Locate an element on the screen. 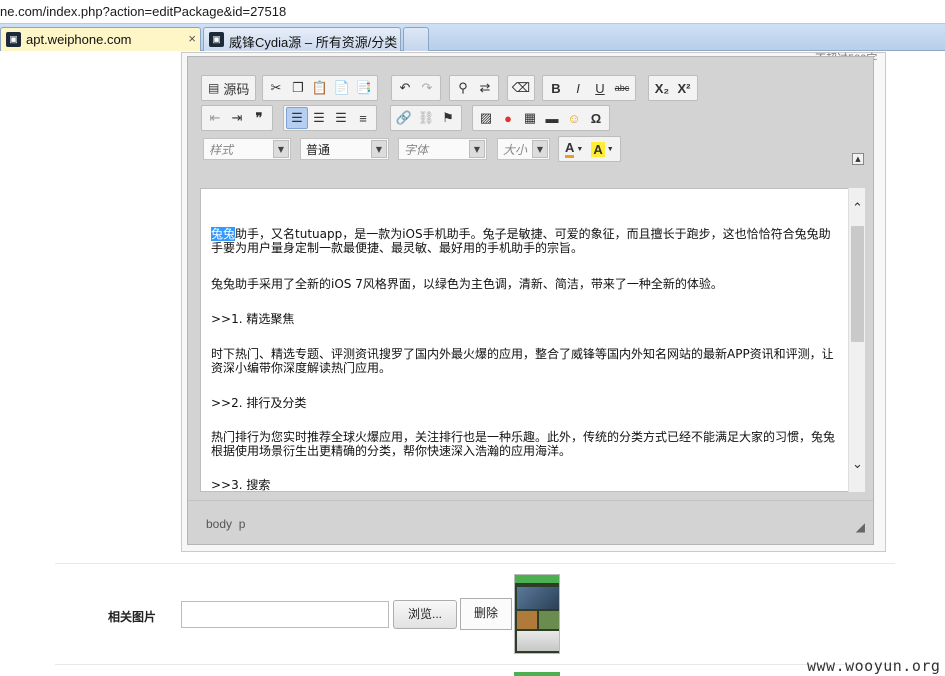 The height and width of the screenshot is (676, 945). toolbar-group-find: ⚲ ⇄ is located at coordinates (474, 88).